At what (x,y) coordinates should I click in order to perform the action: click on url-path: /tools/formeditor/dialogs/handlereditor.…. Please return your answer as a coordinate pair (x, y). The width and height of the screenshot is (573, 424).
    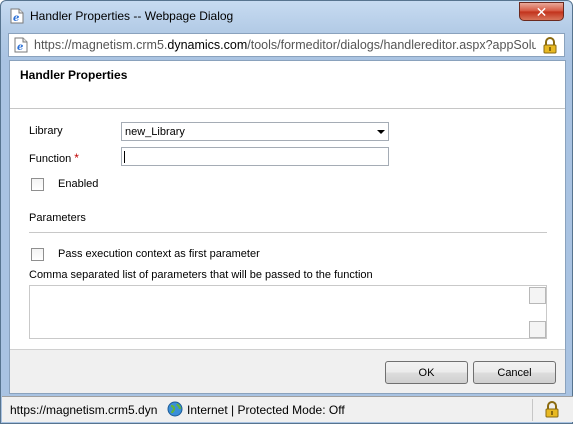
    Looking at the image, I should click on (391, 45).